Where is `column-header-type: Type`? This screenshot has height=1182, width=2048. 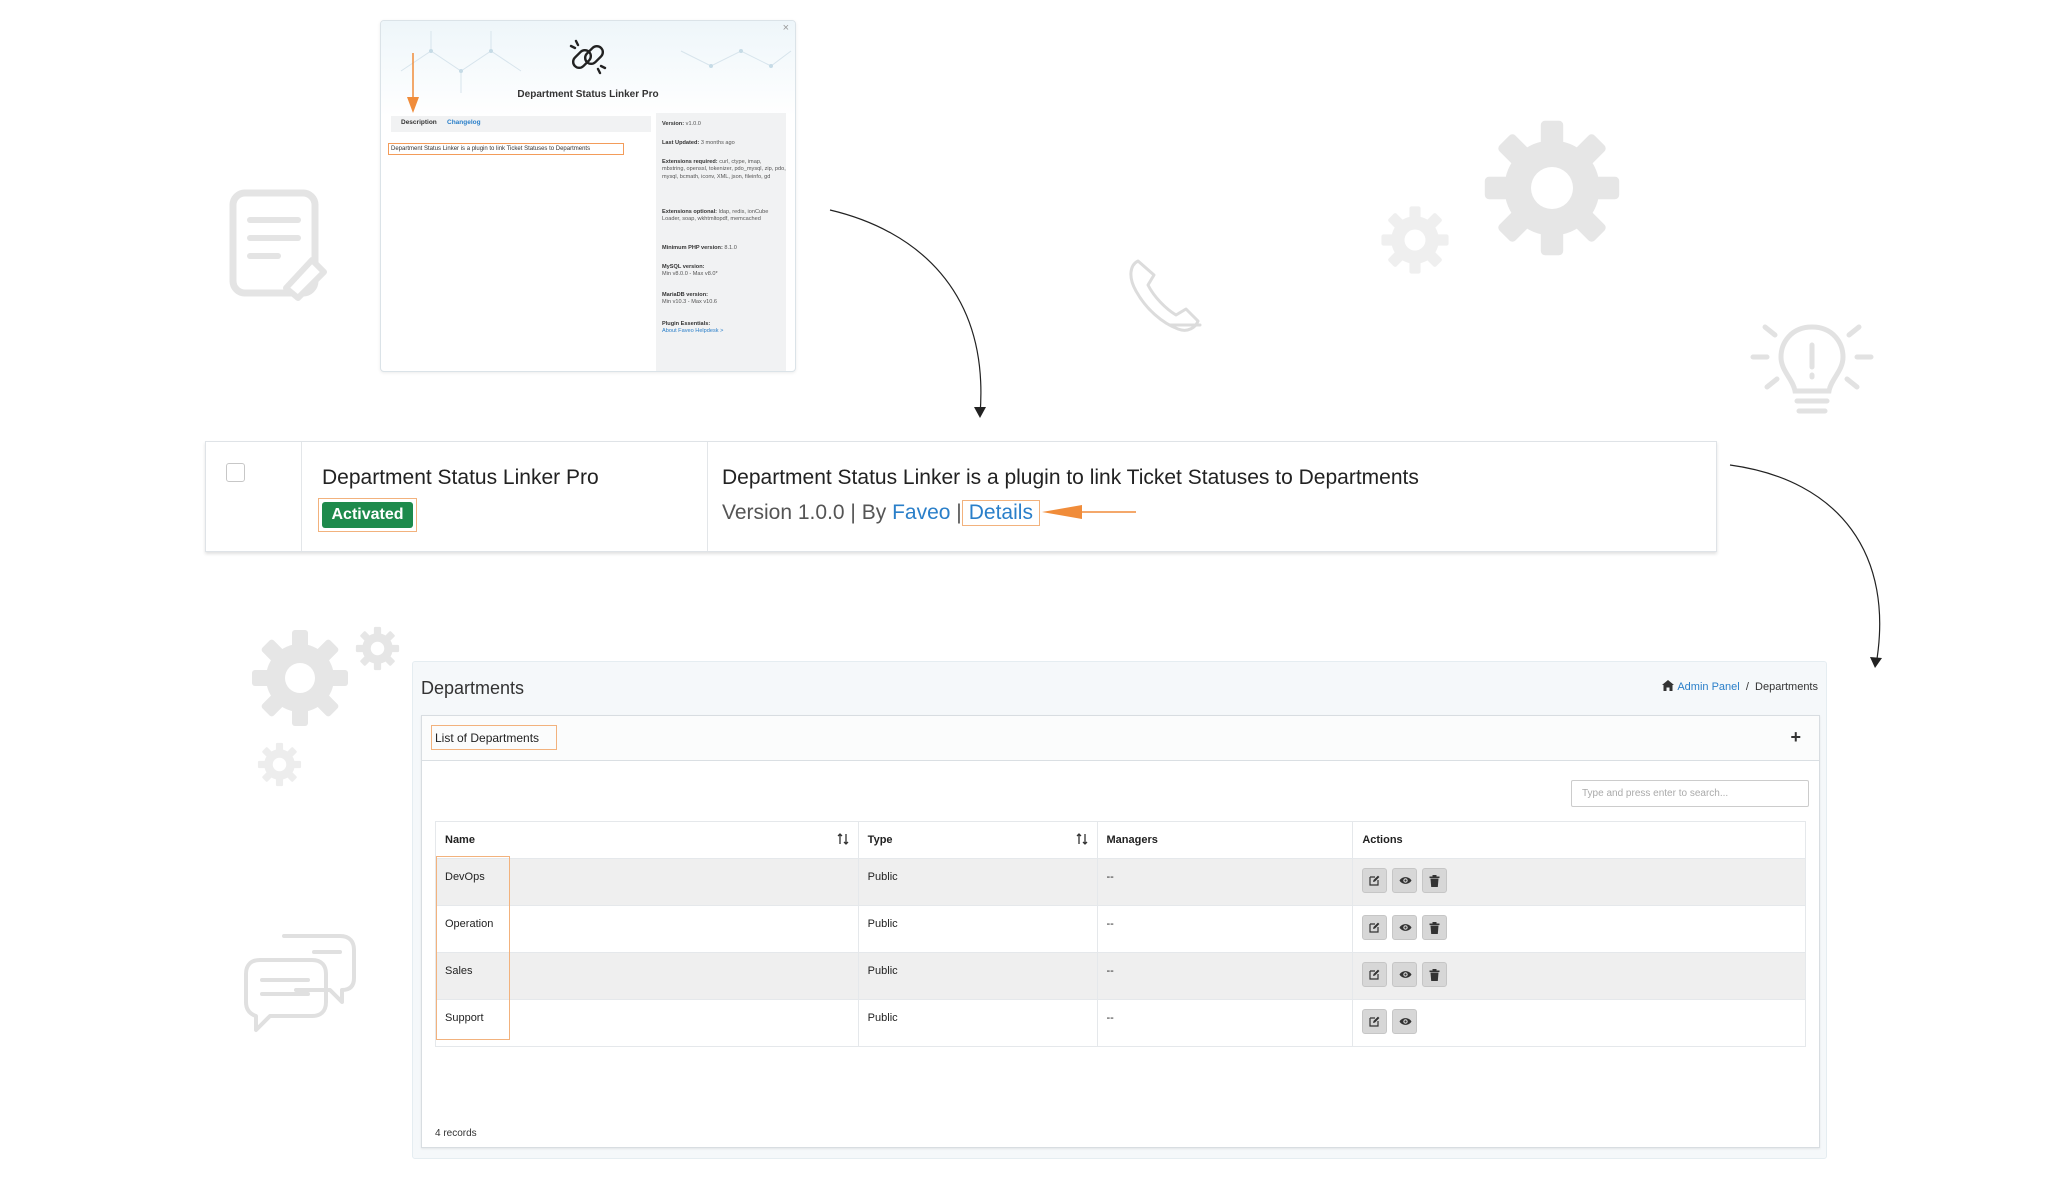 column-header-type: Type is located at coordinates (977, 840).